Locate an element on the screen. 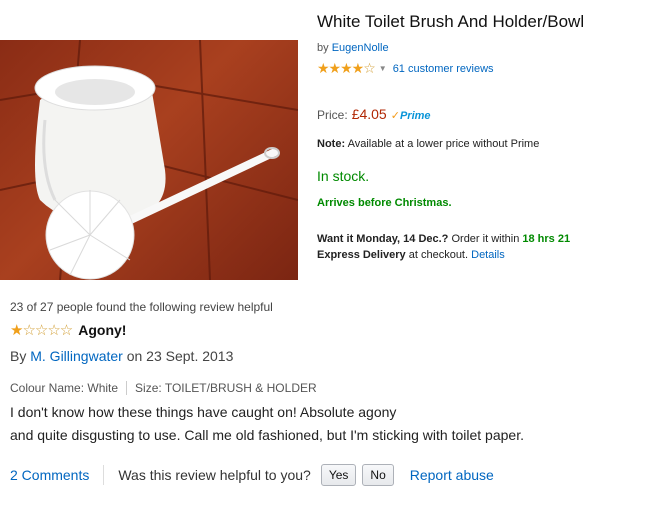 The height and width of the screenshot is (512, 650). checkout-label: at checkout. is located at coordinates (438, 255).